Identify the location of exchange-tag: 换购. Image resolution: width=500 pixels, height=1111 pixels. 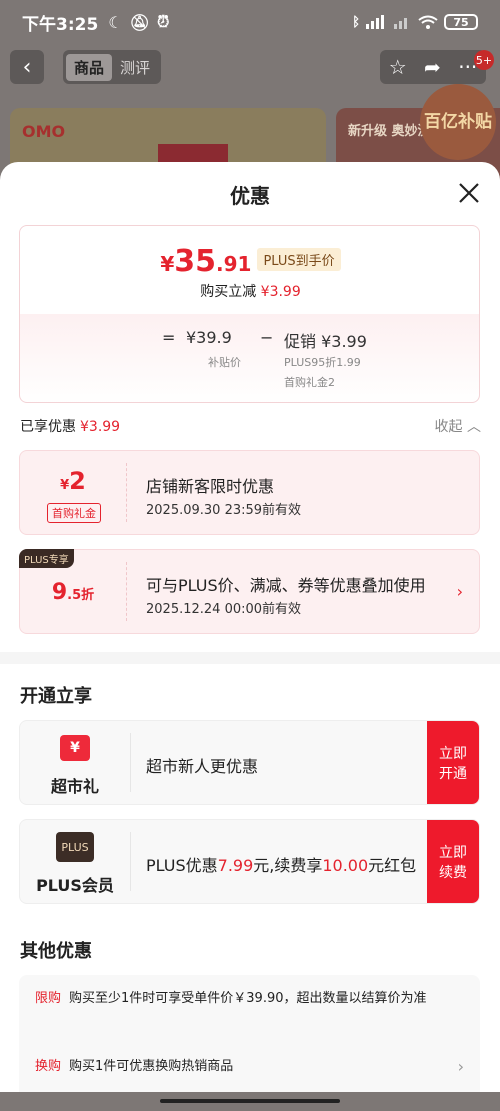
(48, 1066).